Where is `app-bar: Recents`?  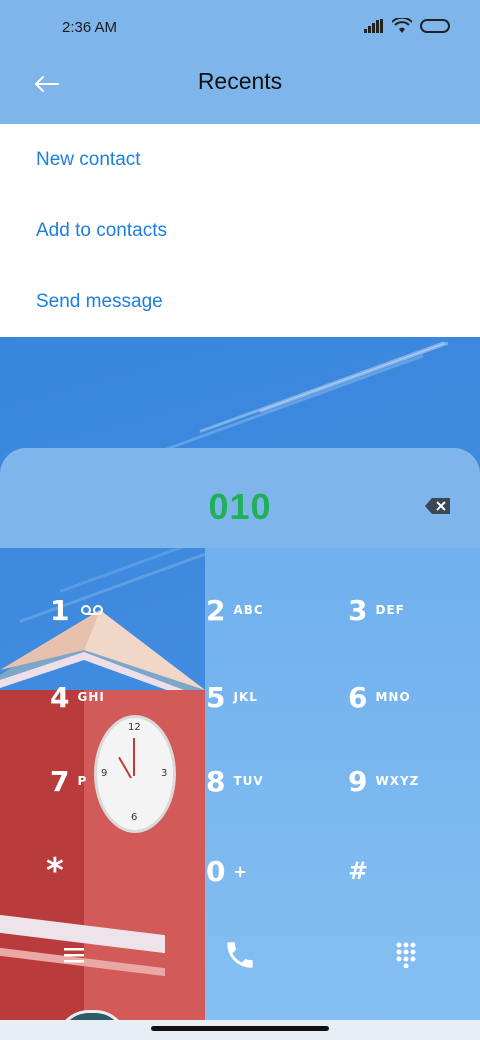 app-bar: Recents is located at coordinates (240, 90).